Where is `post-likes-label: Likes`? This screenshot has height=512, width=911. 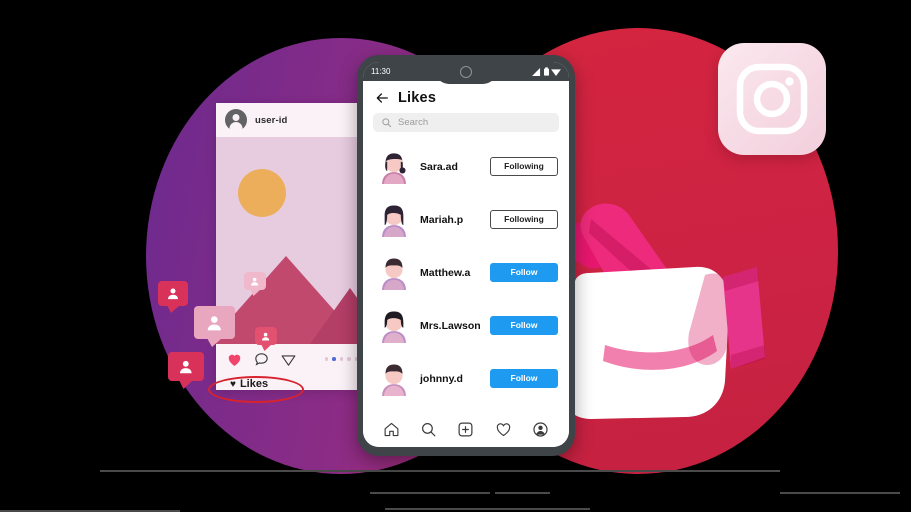 post-likes-label: Likes is located at coordinates (254, 384).